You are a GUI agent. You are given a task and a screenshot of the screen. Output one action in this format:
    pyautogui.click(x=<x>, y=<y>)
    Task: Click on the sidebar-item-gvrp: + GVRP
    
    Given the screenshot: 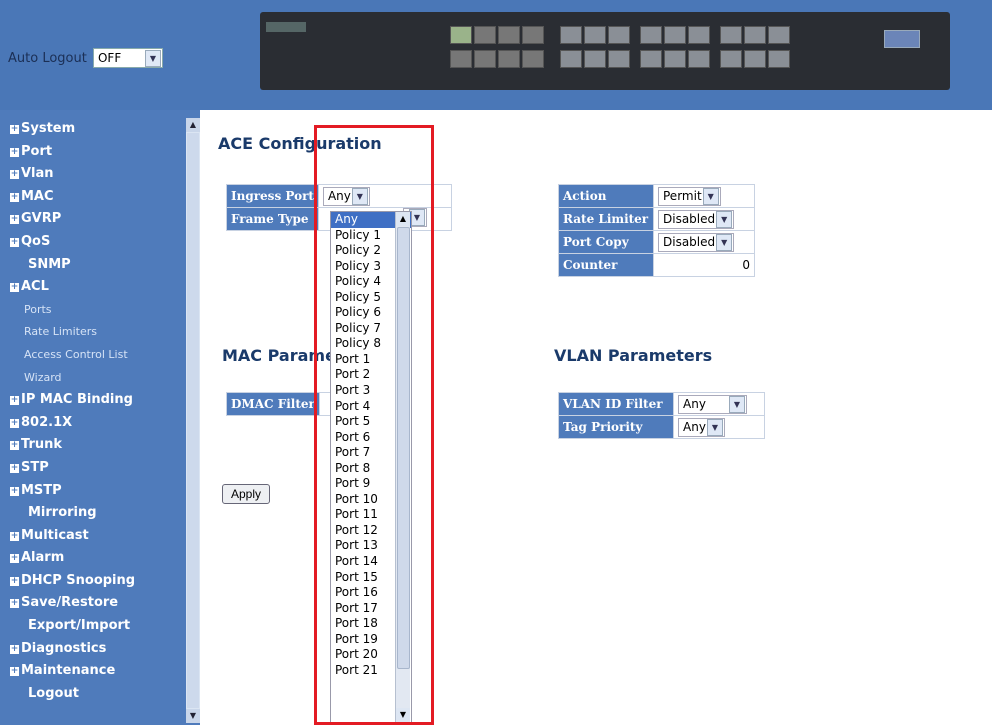 What is the action you would take?
    pyautogui.click(x=100, y=219)
    